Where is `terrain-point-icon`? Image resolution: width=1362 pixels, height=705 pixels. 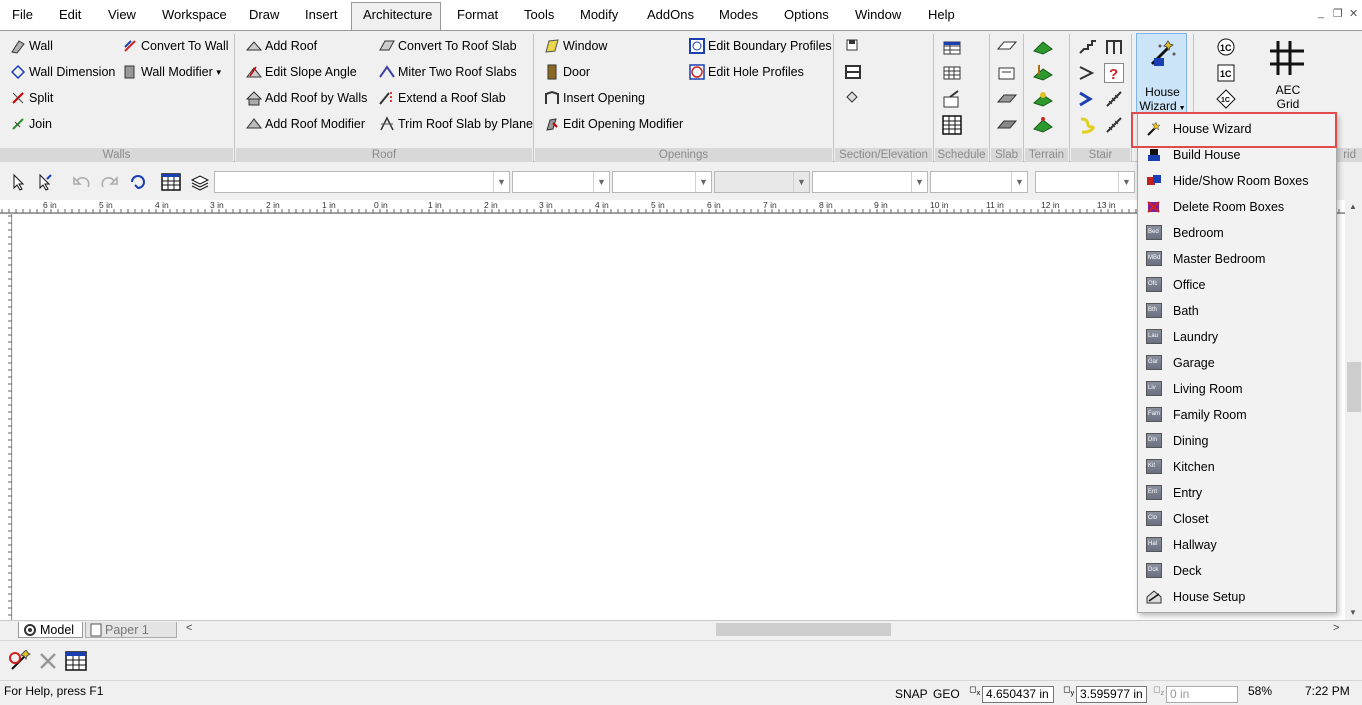
terrain-point-icon is located at coordinates (1043, 99).